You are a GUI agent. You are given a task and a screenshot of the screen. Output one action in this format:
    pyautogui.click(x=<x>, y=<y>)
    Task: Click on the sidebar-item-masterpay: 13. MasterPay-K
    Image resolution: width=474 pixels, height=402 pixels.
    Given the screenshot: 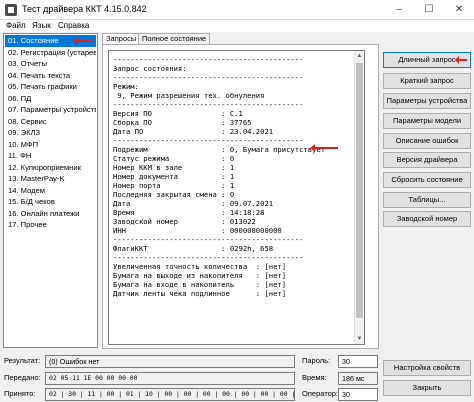 What is the action you would take?
    pyautogui.click(x=50, y=179)
    